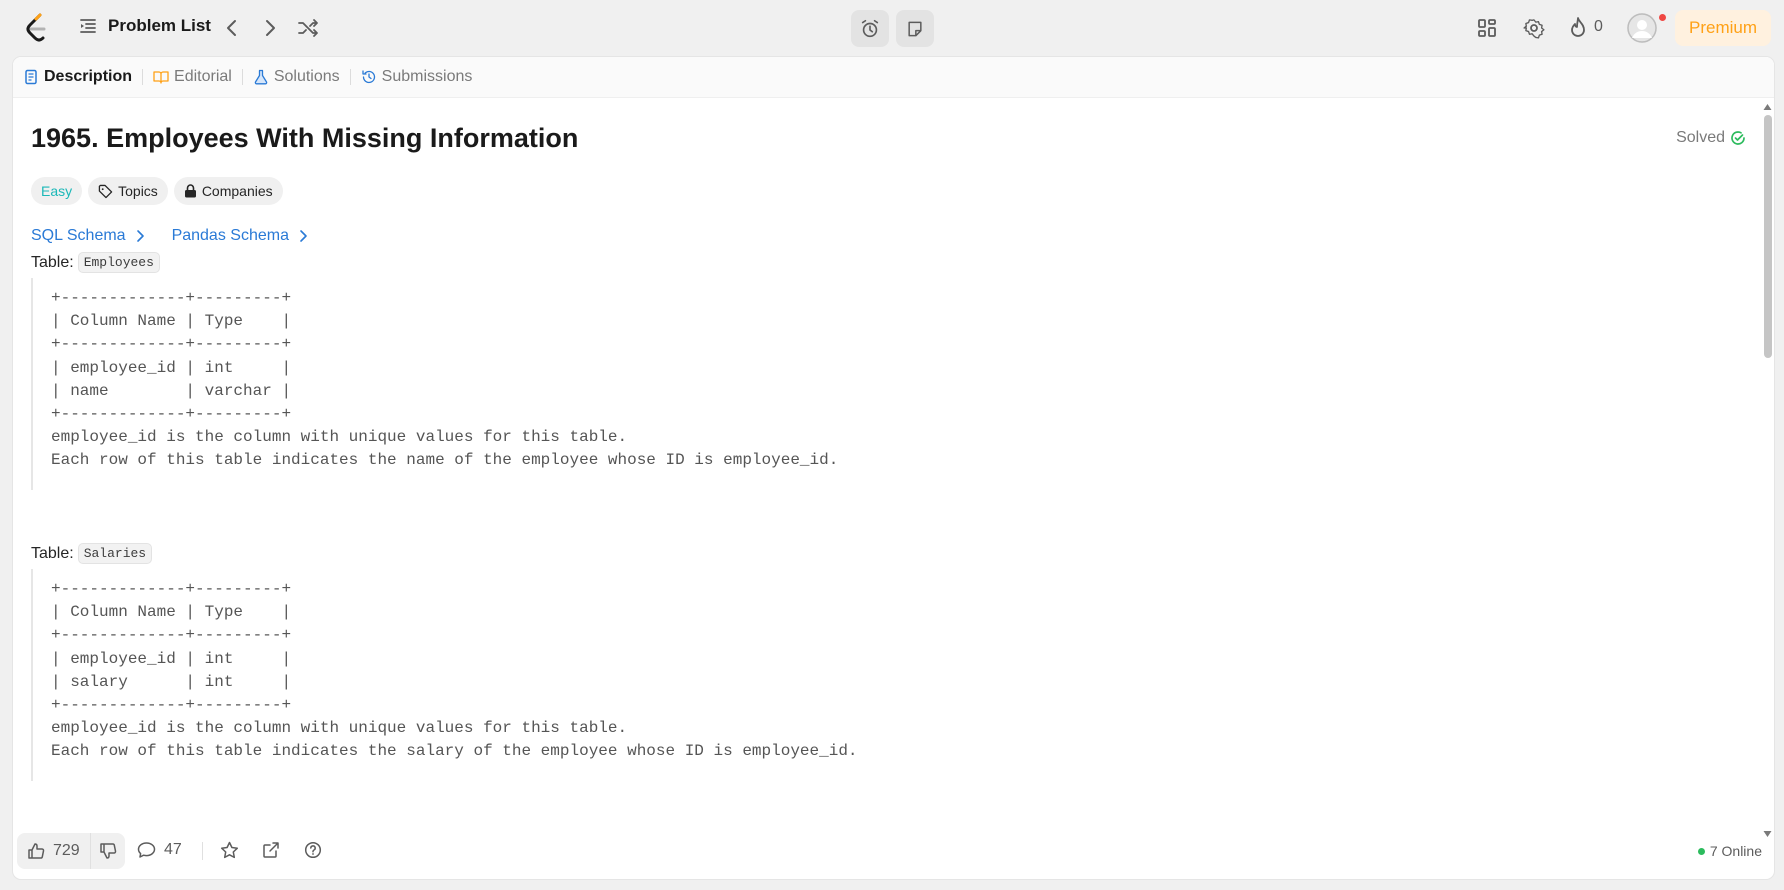 The image size is (1784, 890). I want to click on chevron-left-icon, so click(231, 28).